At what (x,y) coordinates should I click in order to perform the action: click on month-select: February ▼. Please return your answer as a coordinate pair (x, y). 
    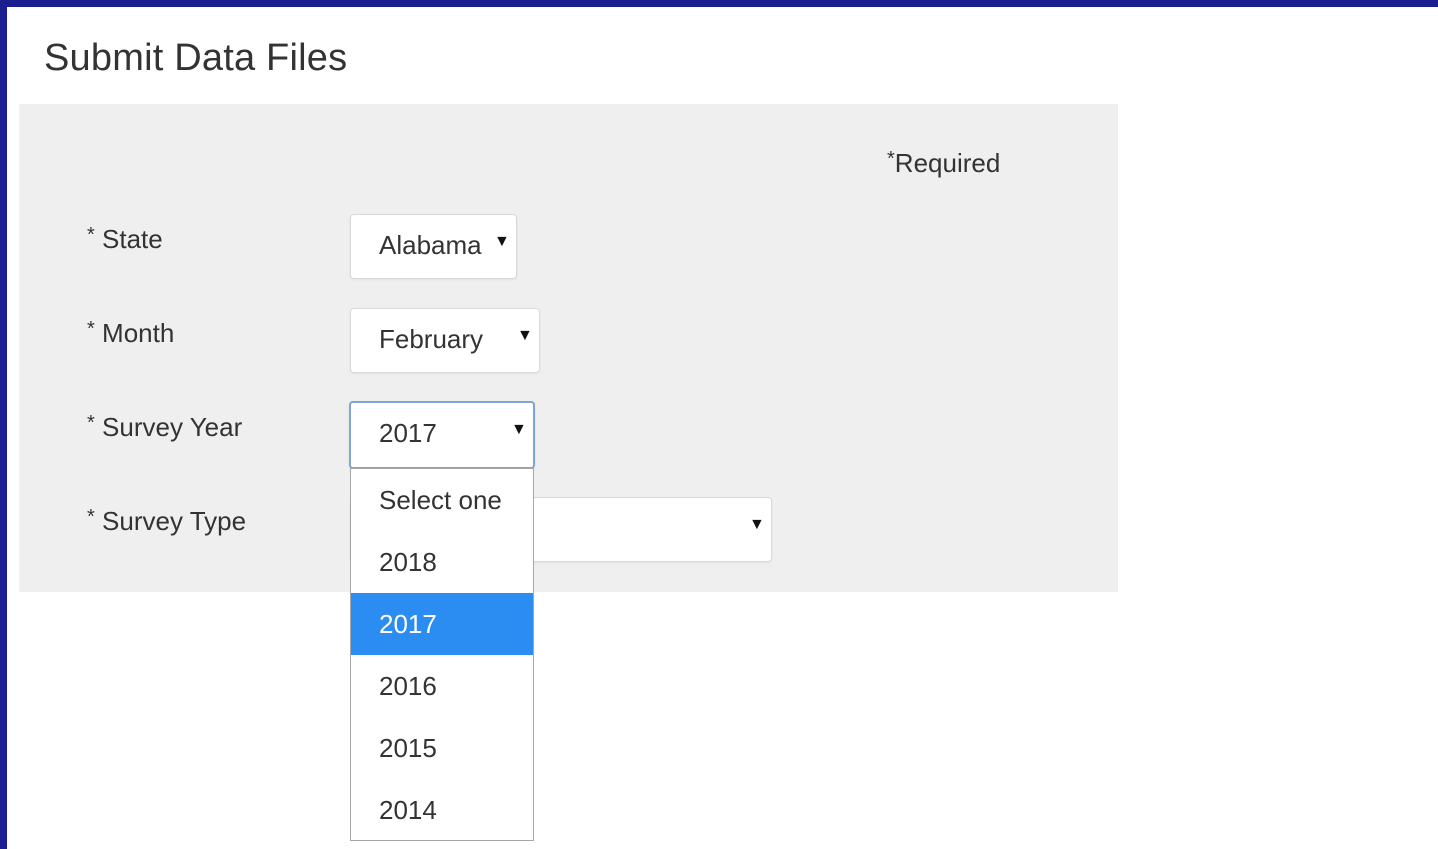
    Looking at the image, I should click on (445, 340).